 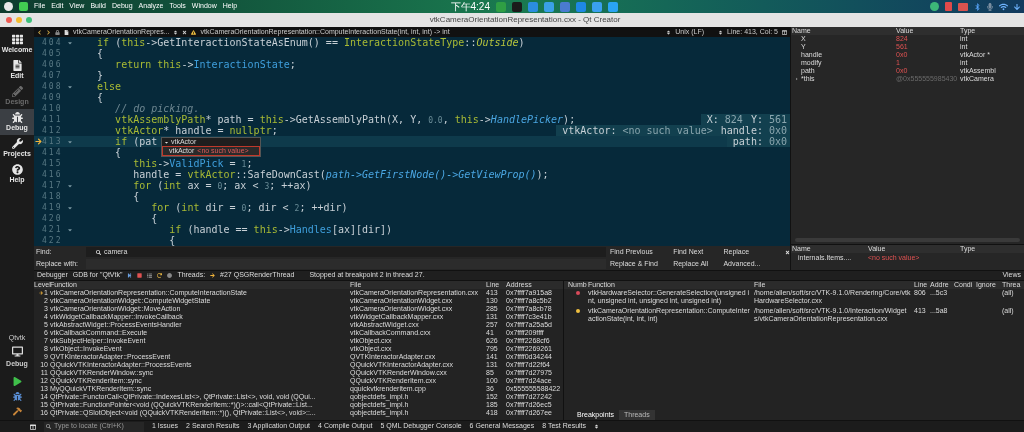 I want to click on line-number: 418, so click(x=53, y=196).